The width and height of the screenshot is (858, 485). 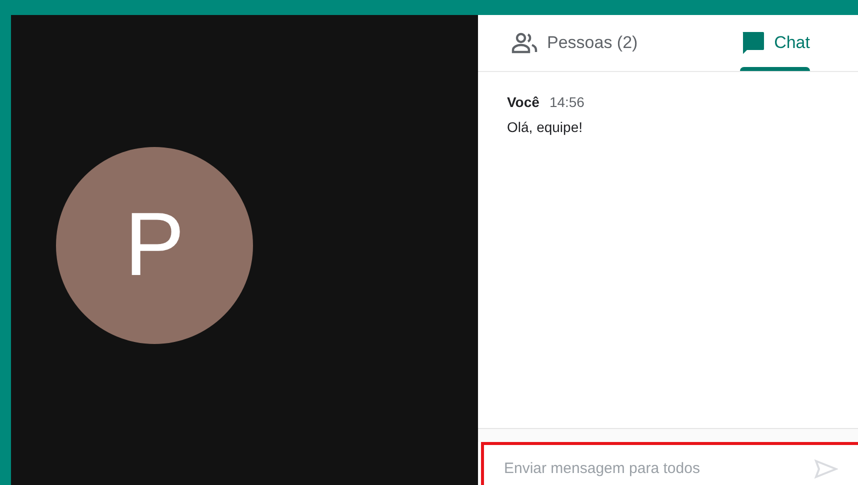 What do you see at coordinates (659, 465) in the screenshot?
I see `message-input: Enviar mensagem para todos` at bounding box center [659, 465].